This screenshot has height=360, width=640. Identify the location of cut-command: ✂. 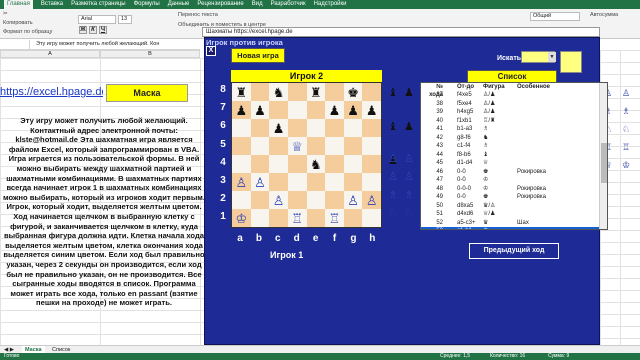
(5, 14).